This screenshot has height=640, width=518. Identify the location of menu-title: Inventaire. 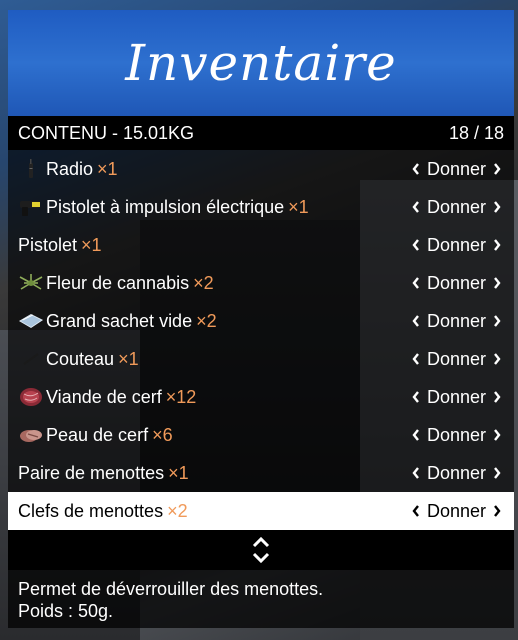
(261, 63).